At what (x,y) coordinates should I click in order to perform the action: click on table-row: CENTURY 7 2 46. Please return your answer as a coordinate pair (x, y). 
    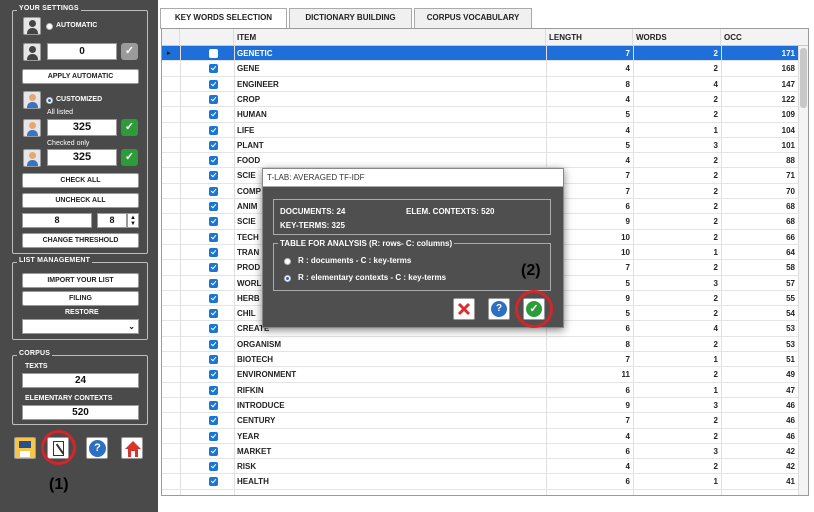
    Looking at the image, I should click on (480, 420).